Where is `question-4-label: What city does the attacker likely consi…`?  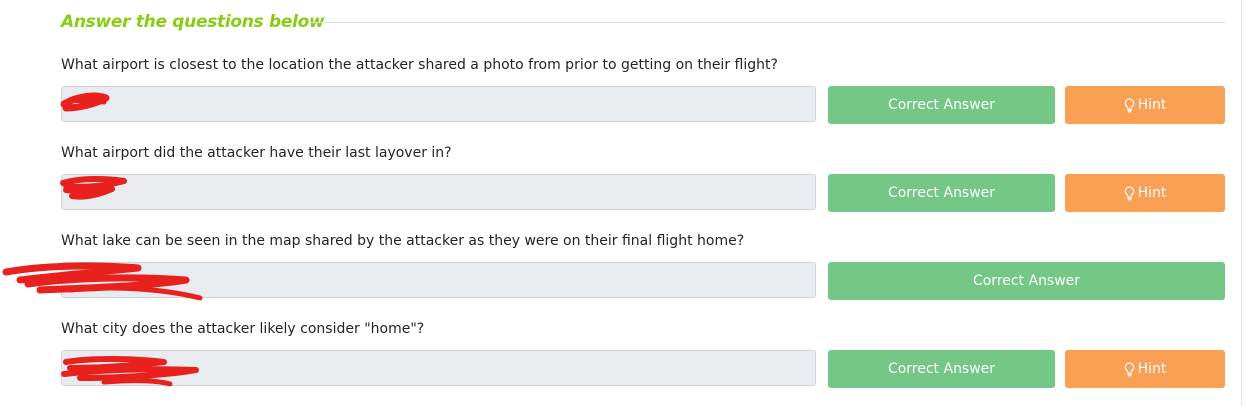
question-4-label: What city does the attacker likely consi… is located at coordinates (243, 329).